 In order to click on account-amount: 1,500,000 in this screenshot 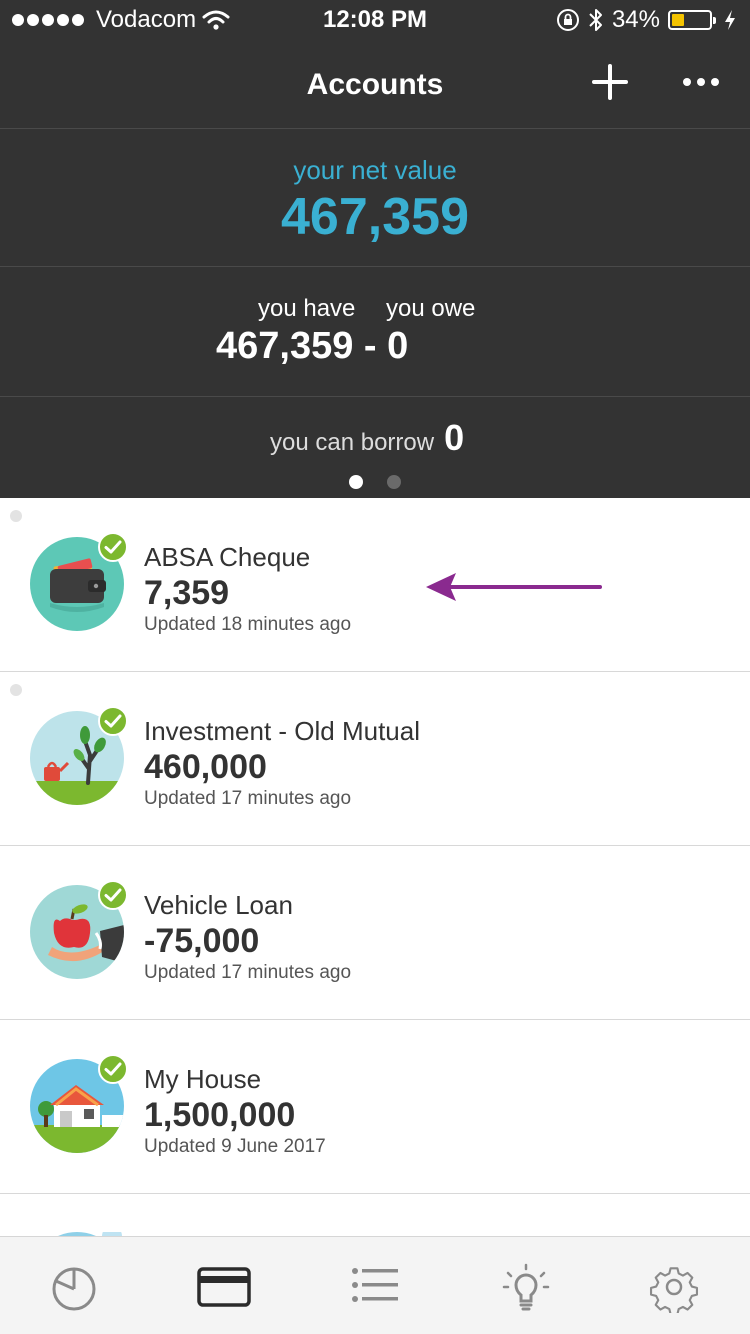, I will do `click(220, 1115)`.